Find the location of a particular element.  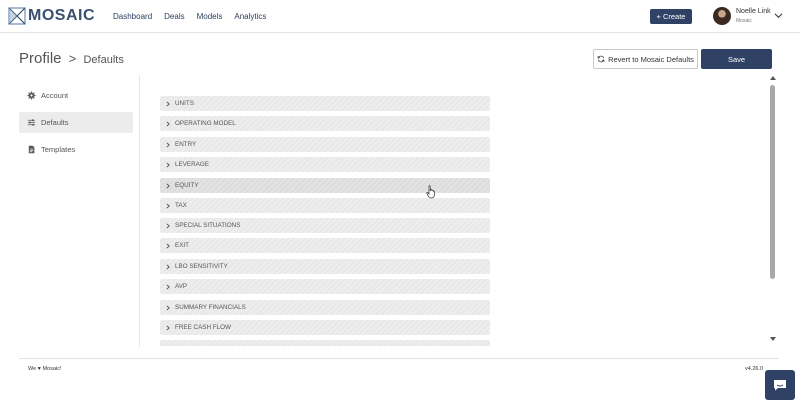

section-avp: AVP is located at coordinates (325, 286).